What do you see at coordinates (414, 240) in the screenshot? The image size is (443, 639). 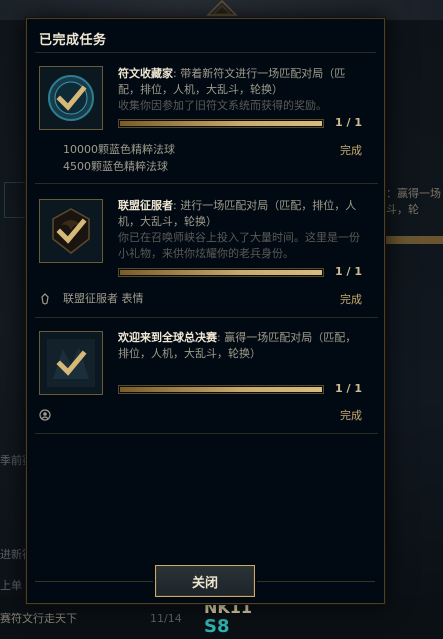 I see `background-progress` at bounding box center [414, 240].